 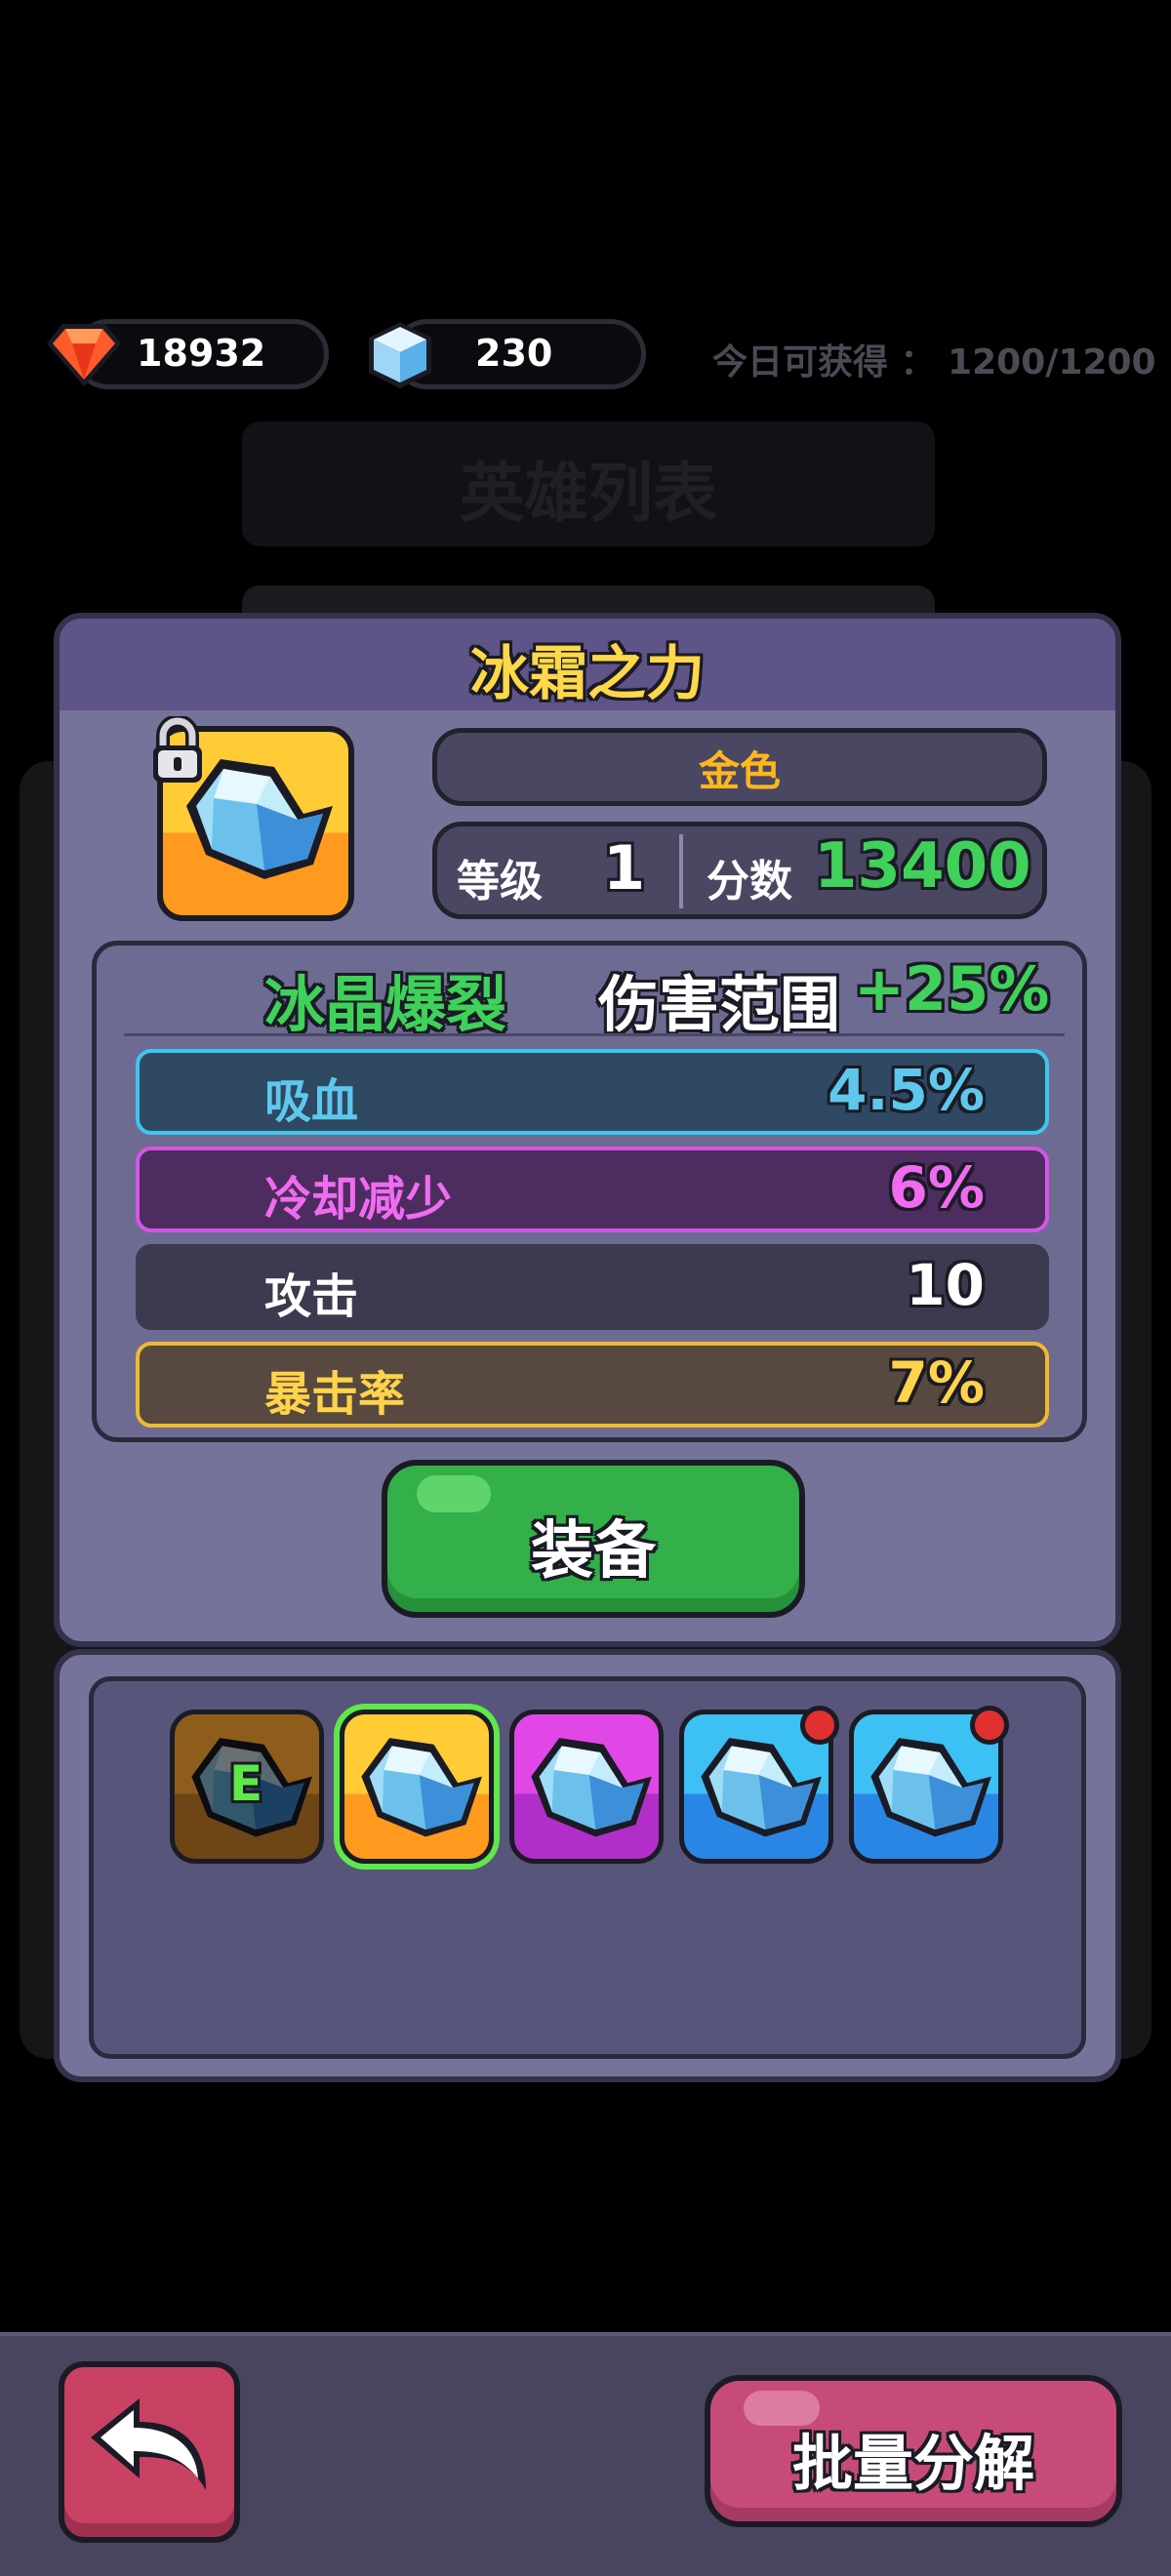 I want to click on level-value: 1, so click(x=624, y=868).